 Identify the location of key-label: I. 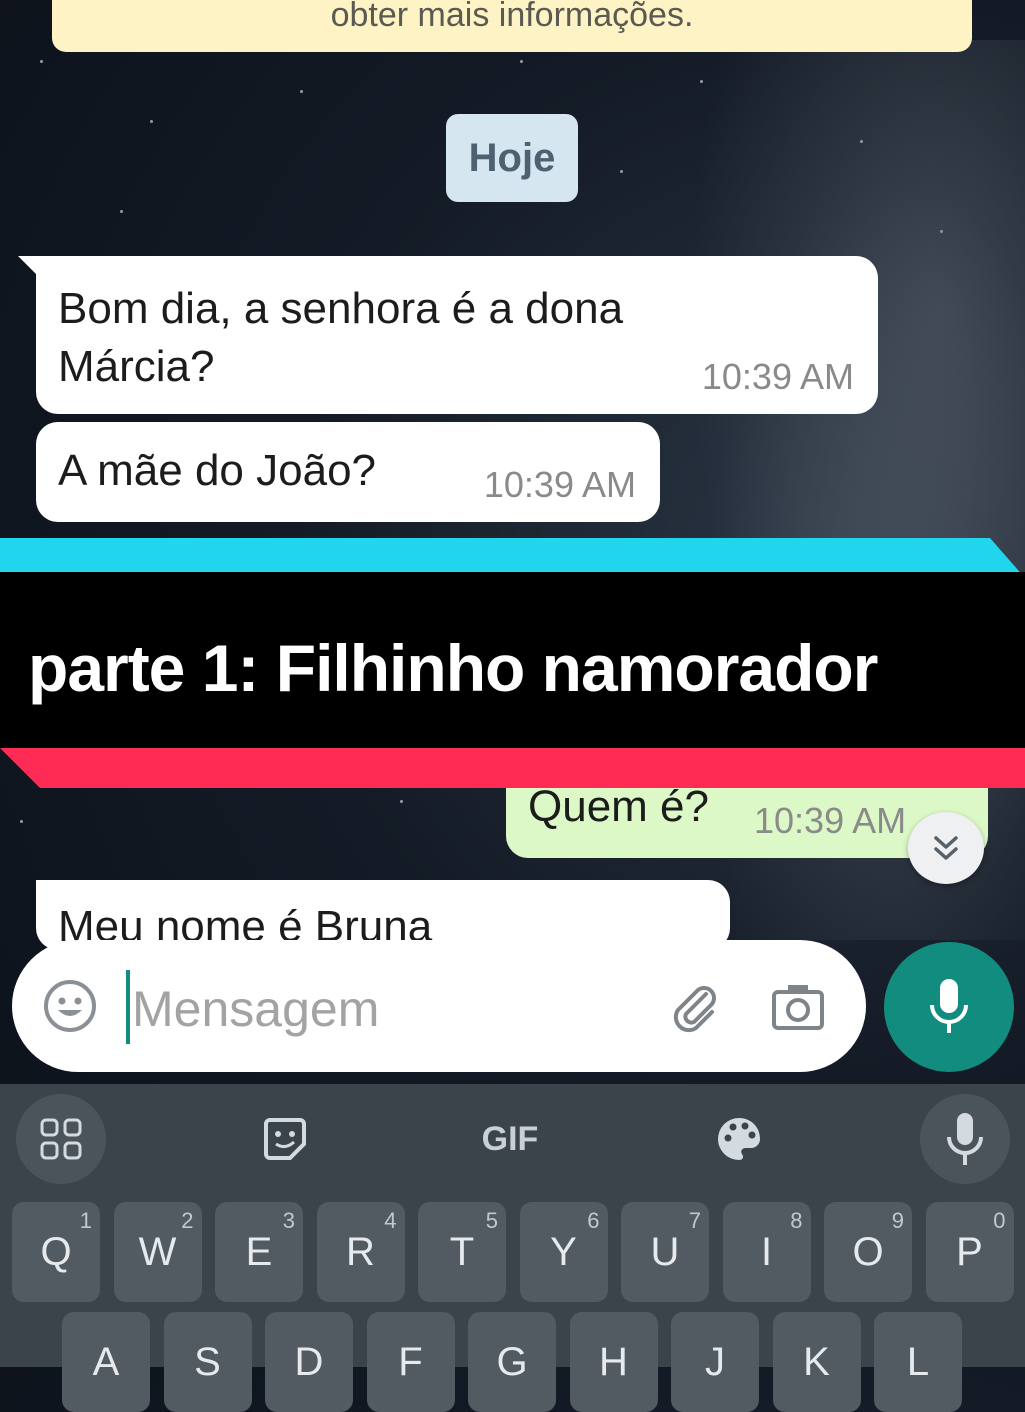
(766, 1251).